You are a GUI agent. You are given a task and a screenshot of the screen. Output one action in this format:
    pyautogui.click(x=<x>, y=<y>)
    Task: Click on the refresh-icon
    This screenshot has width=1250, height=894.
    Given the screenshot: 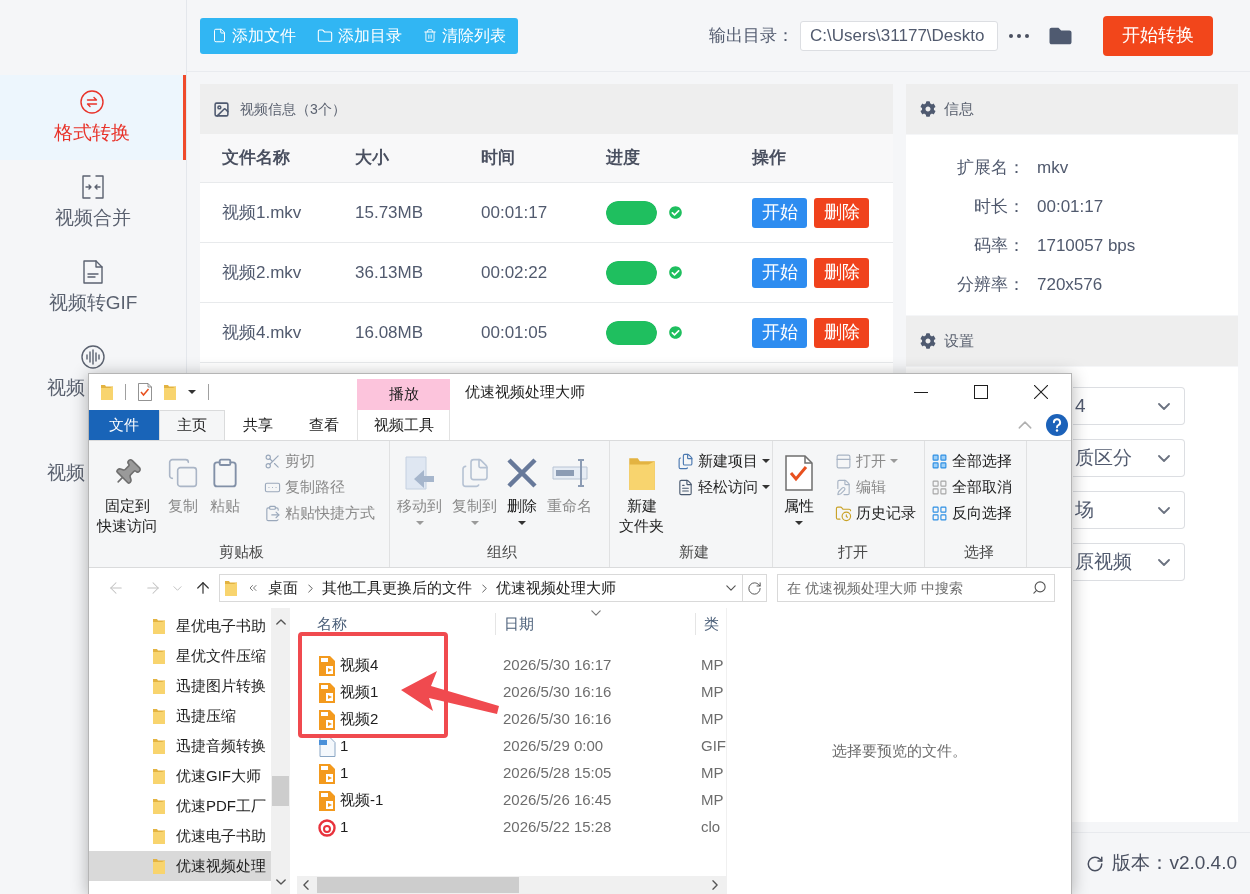 What is the action you would take?
    pyautogui.click(x=1095, y=863)
    